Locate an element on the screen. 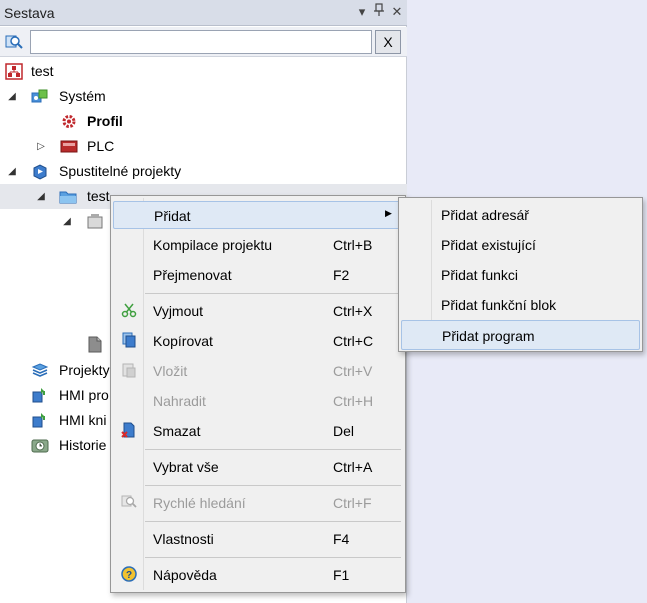 This screenshot has width=647, height=603. panel-title: Sestava is located at coordinates (29, 13).